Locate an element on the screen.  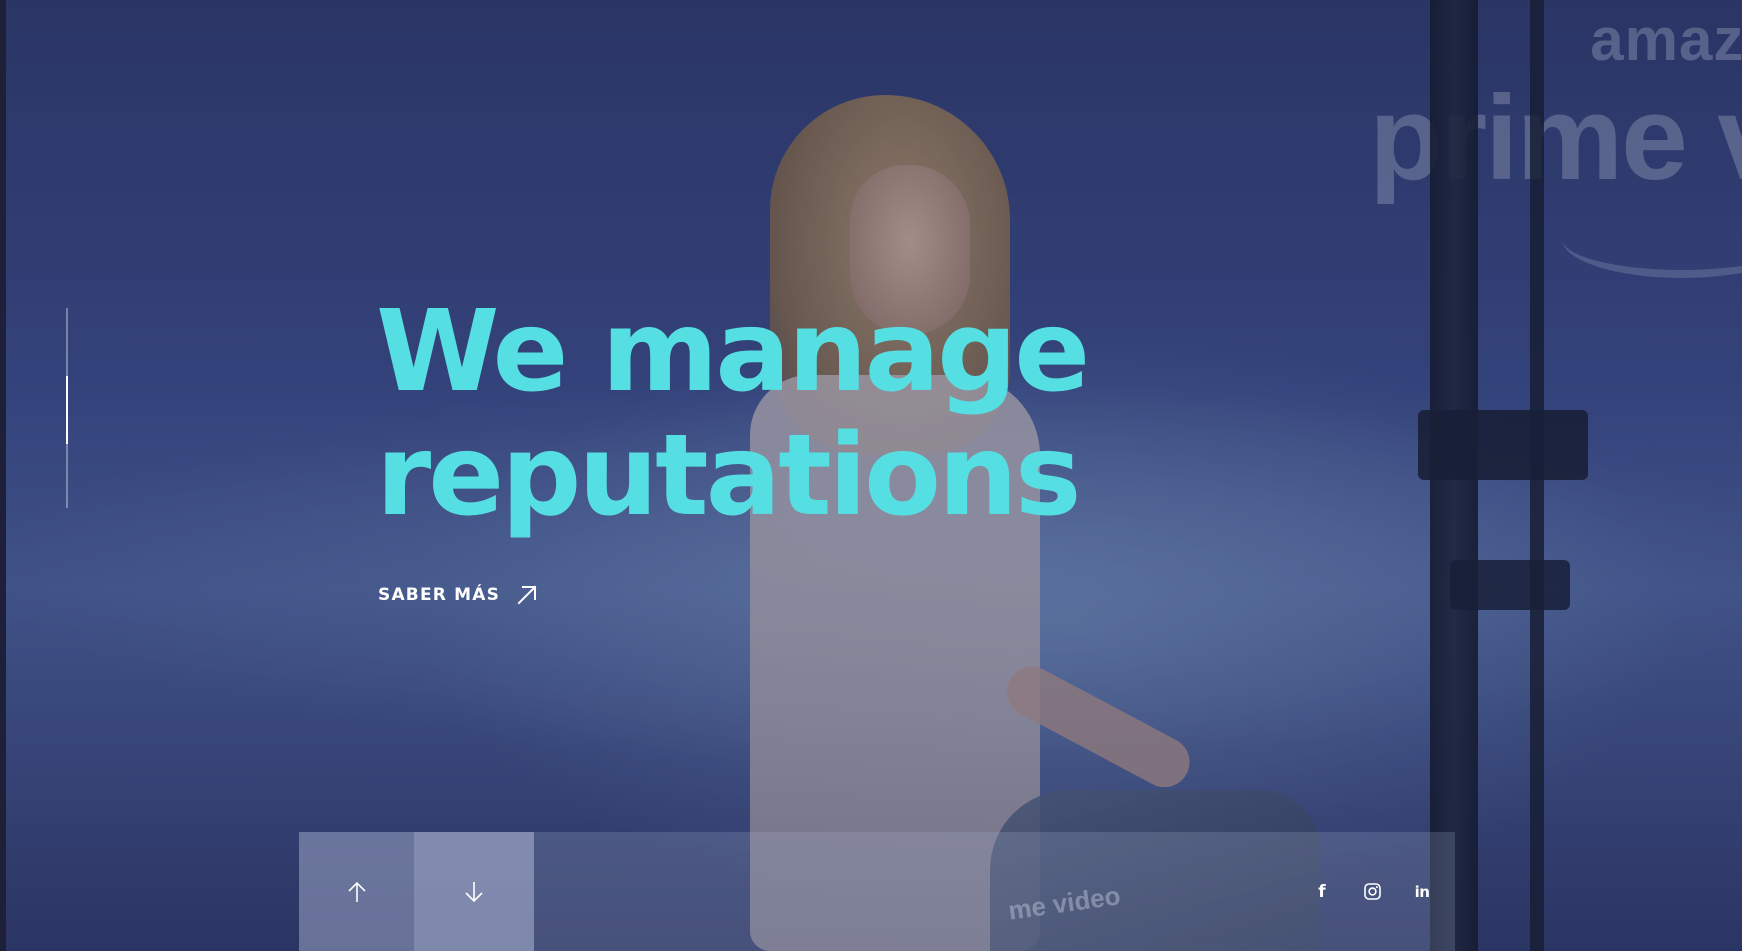
facebook-icon: f is located at coordinates (1322, 892).